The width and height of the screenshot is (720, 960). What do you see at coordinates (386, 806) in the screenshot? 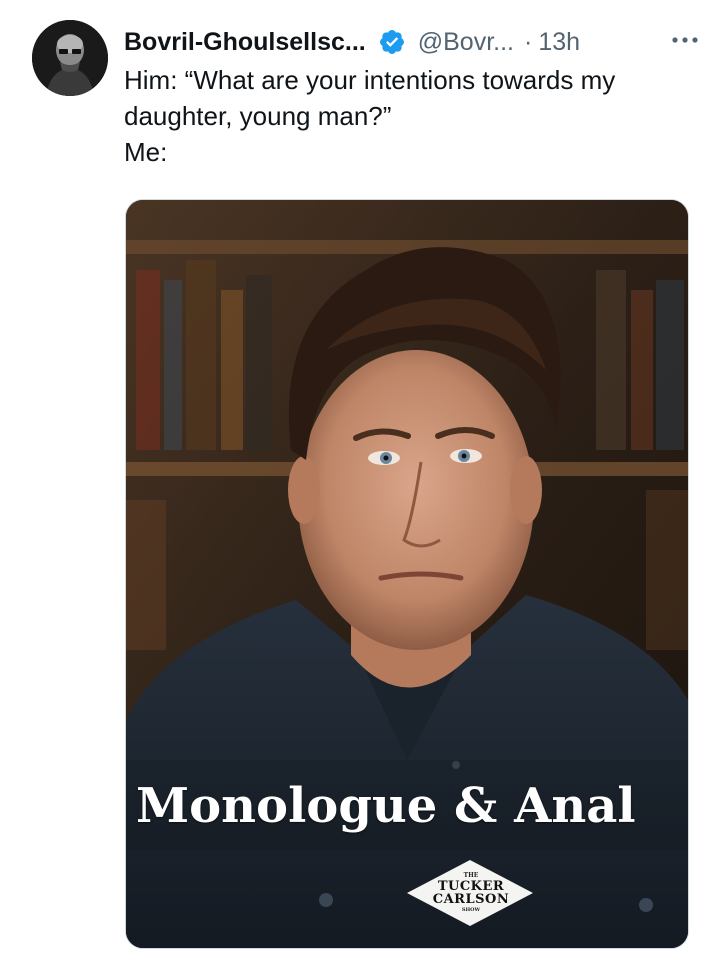
I see `media-caption-text: Monologue & Anal` at bounding box center [386, 806].